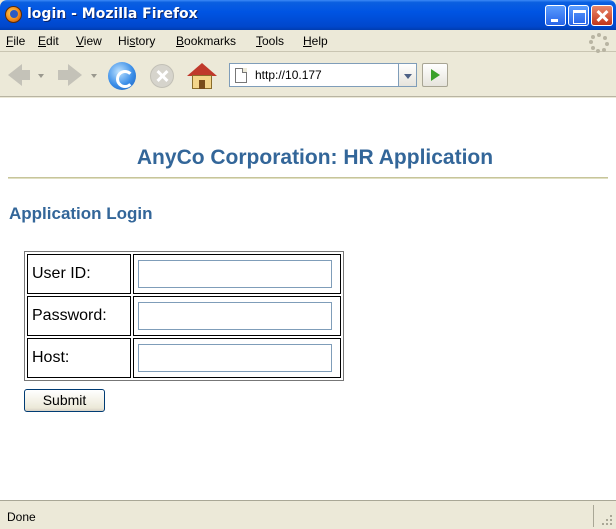 This screenshot has width=616, height=529. What do you see at coordinates (64, 400) in the screenshot?
I see `submit-button: Submit` at bounding box center [64, 400].